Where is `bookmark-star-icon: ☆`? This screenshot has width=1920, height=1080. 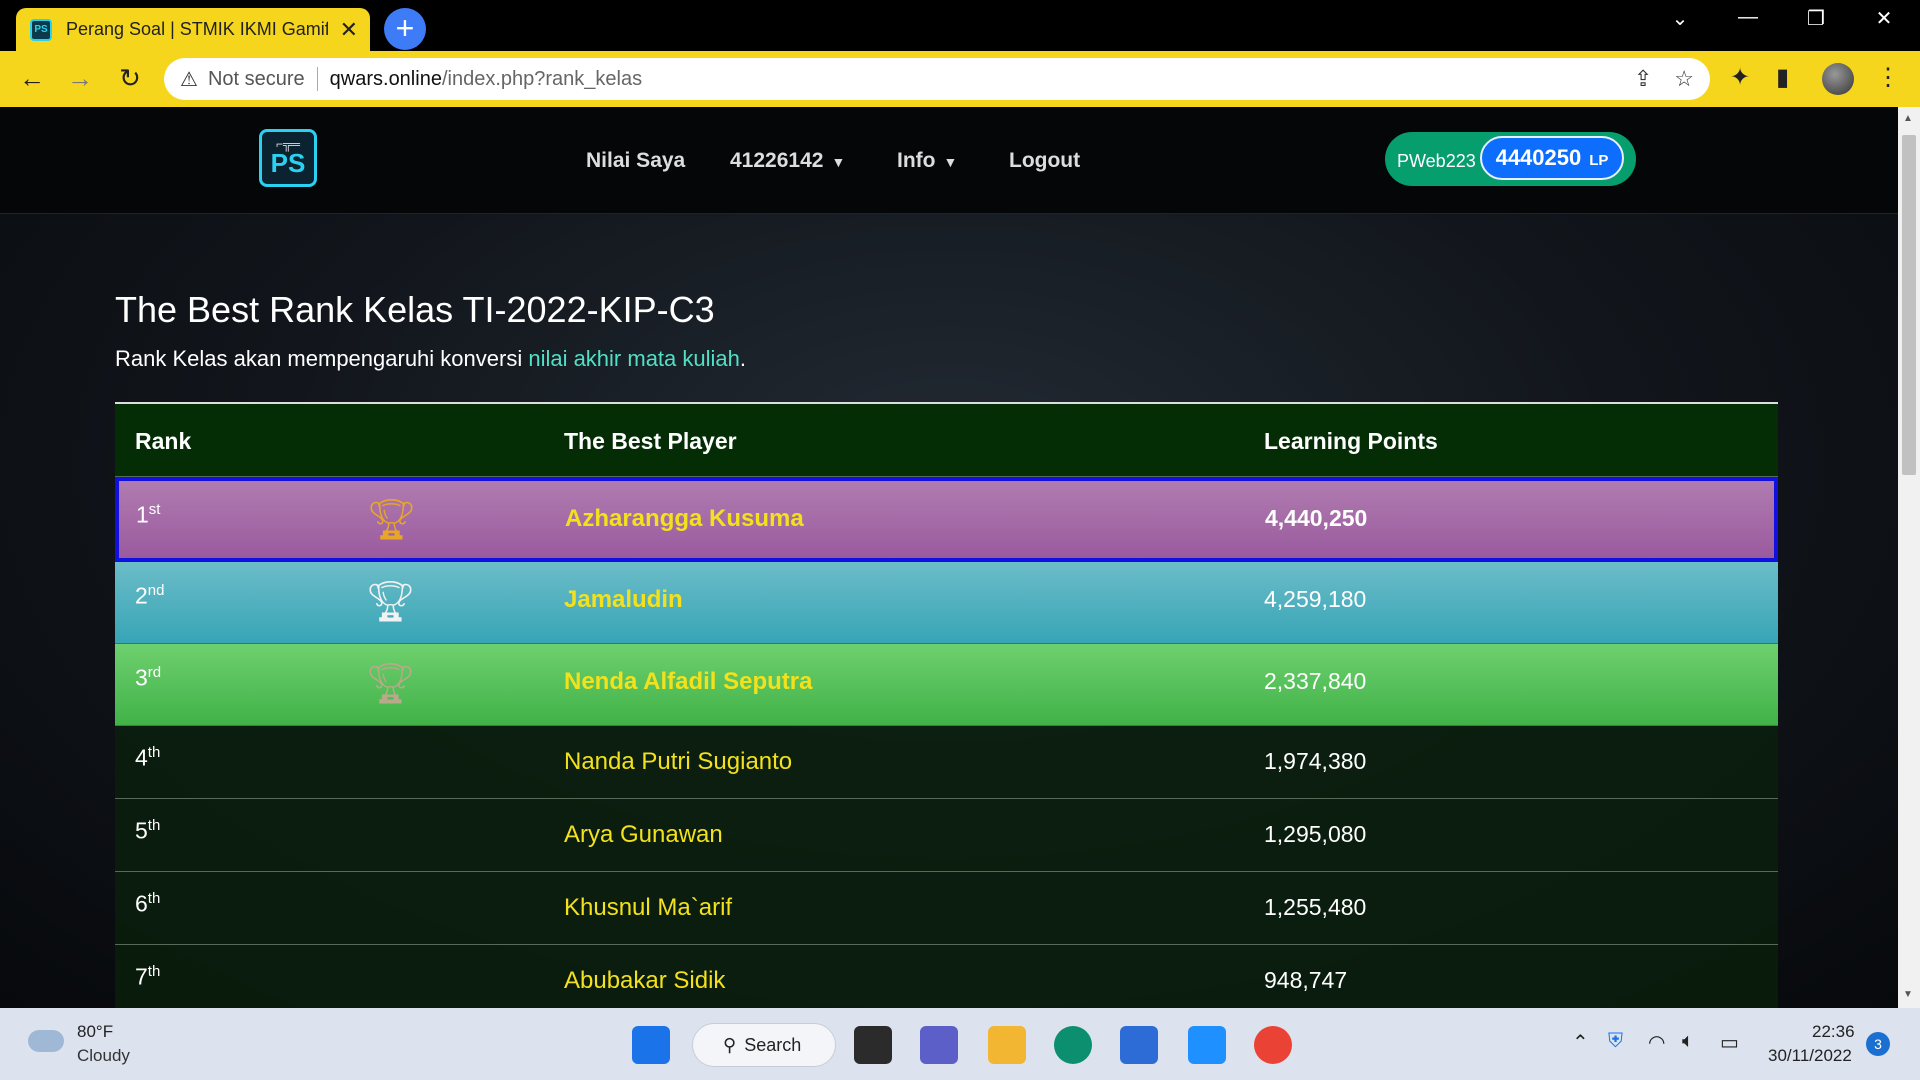 bookmark-star-icon: ☆ is located at coordinates (1684, 79).